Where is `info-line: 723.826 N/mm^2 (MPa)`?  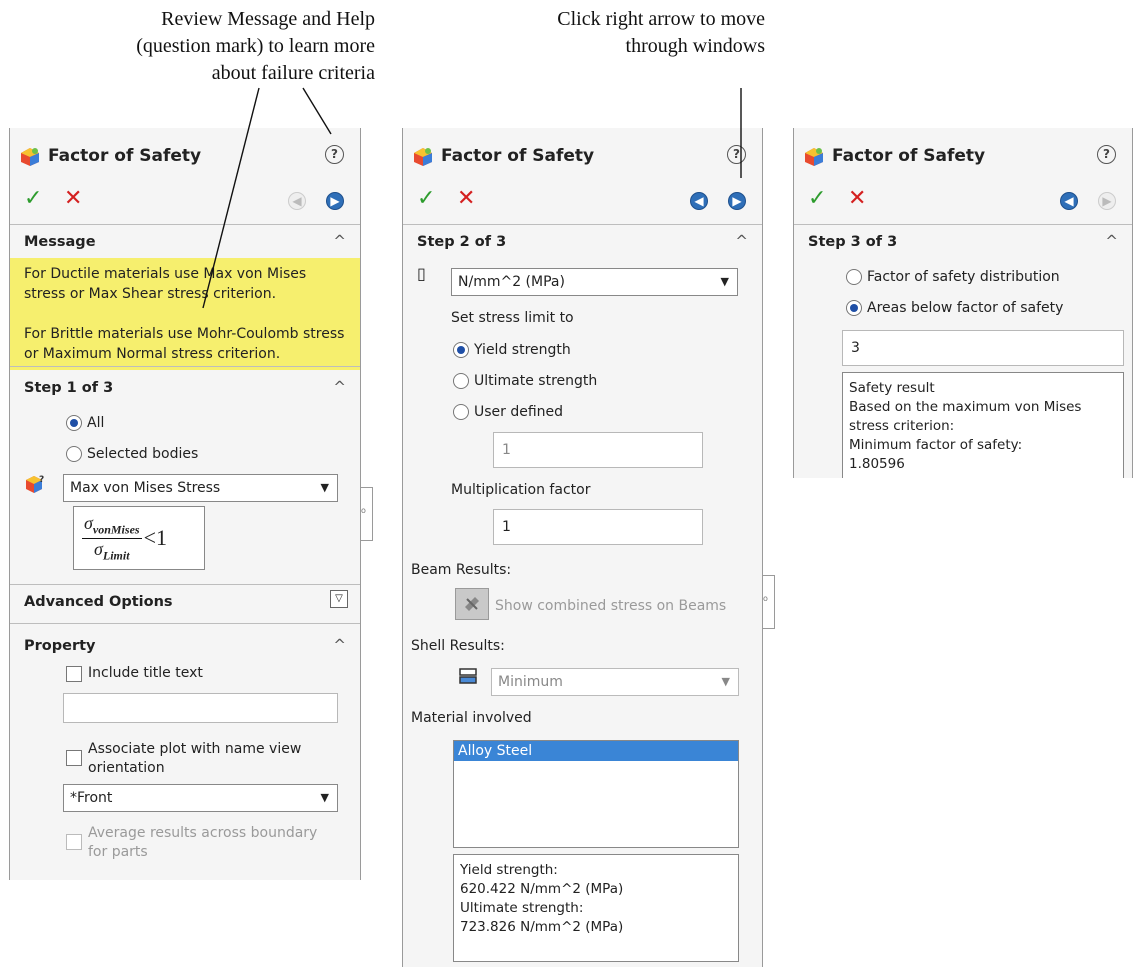 info-line: 723.826 N/mm^2 (MPa) is located at coordinates (542, 927).